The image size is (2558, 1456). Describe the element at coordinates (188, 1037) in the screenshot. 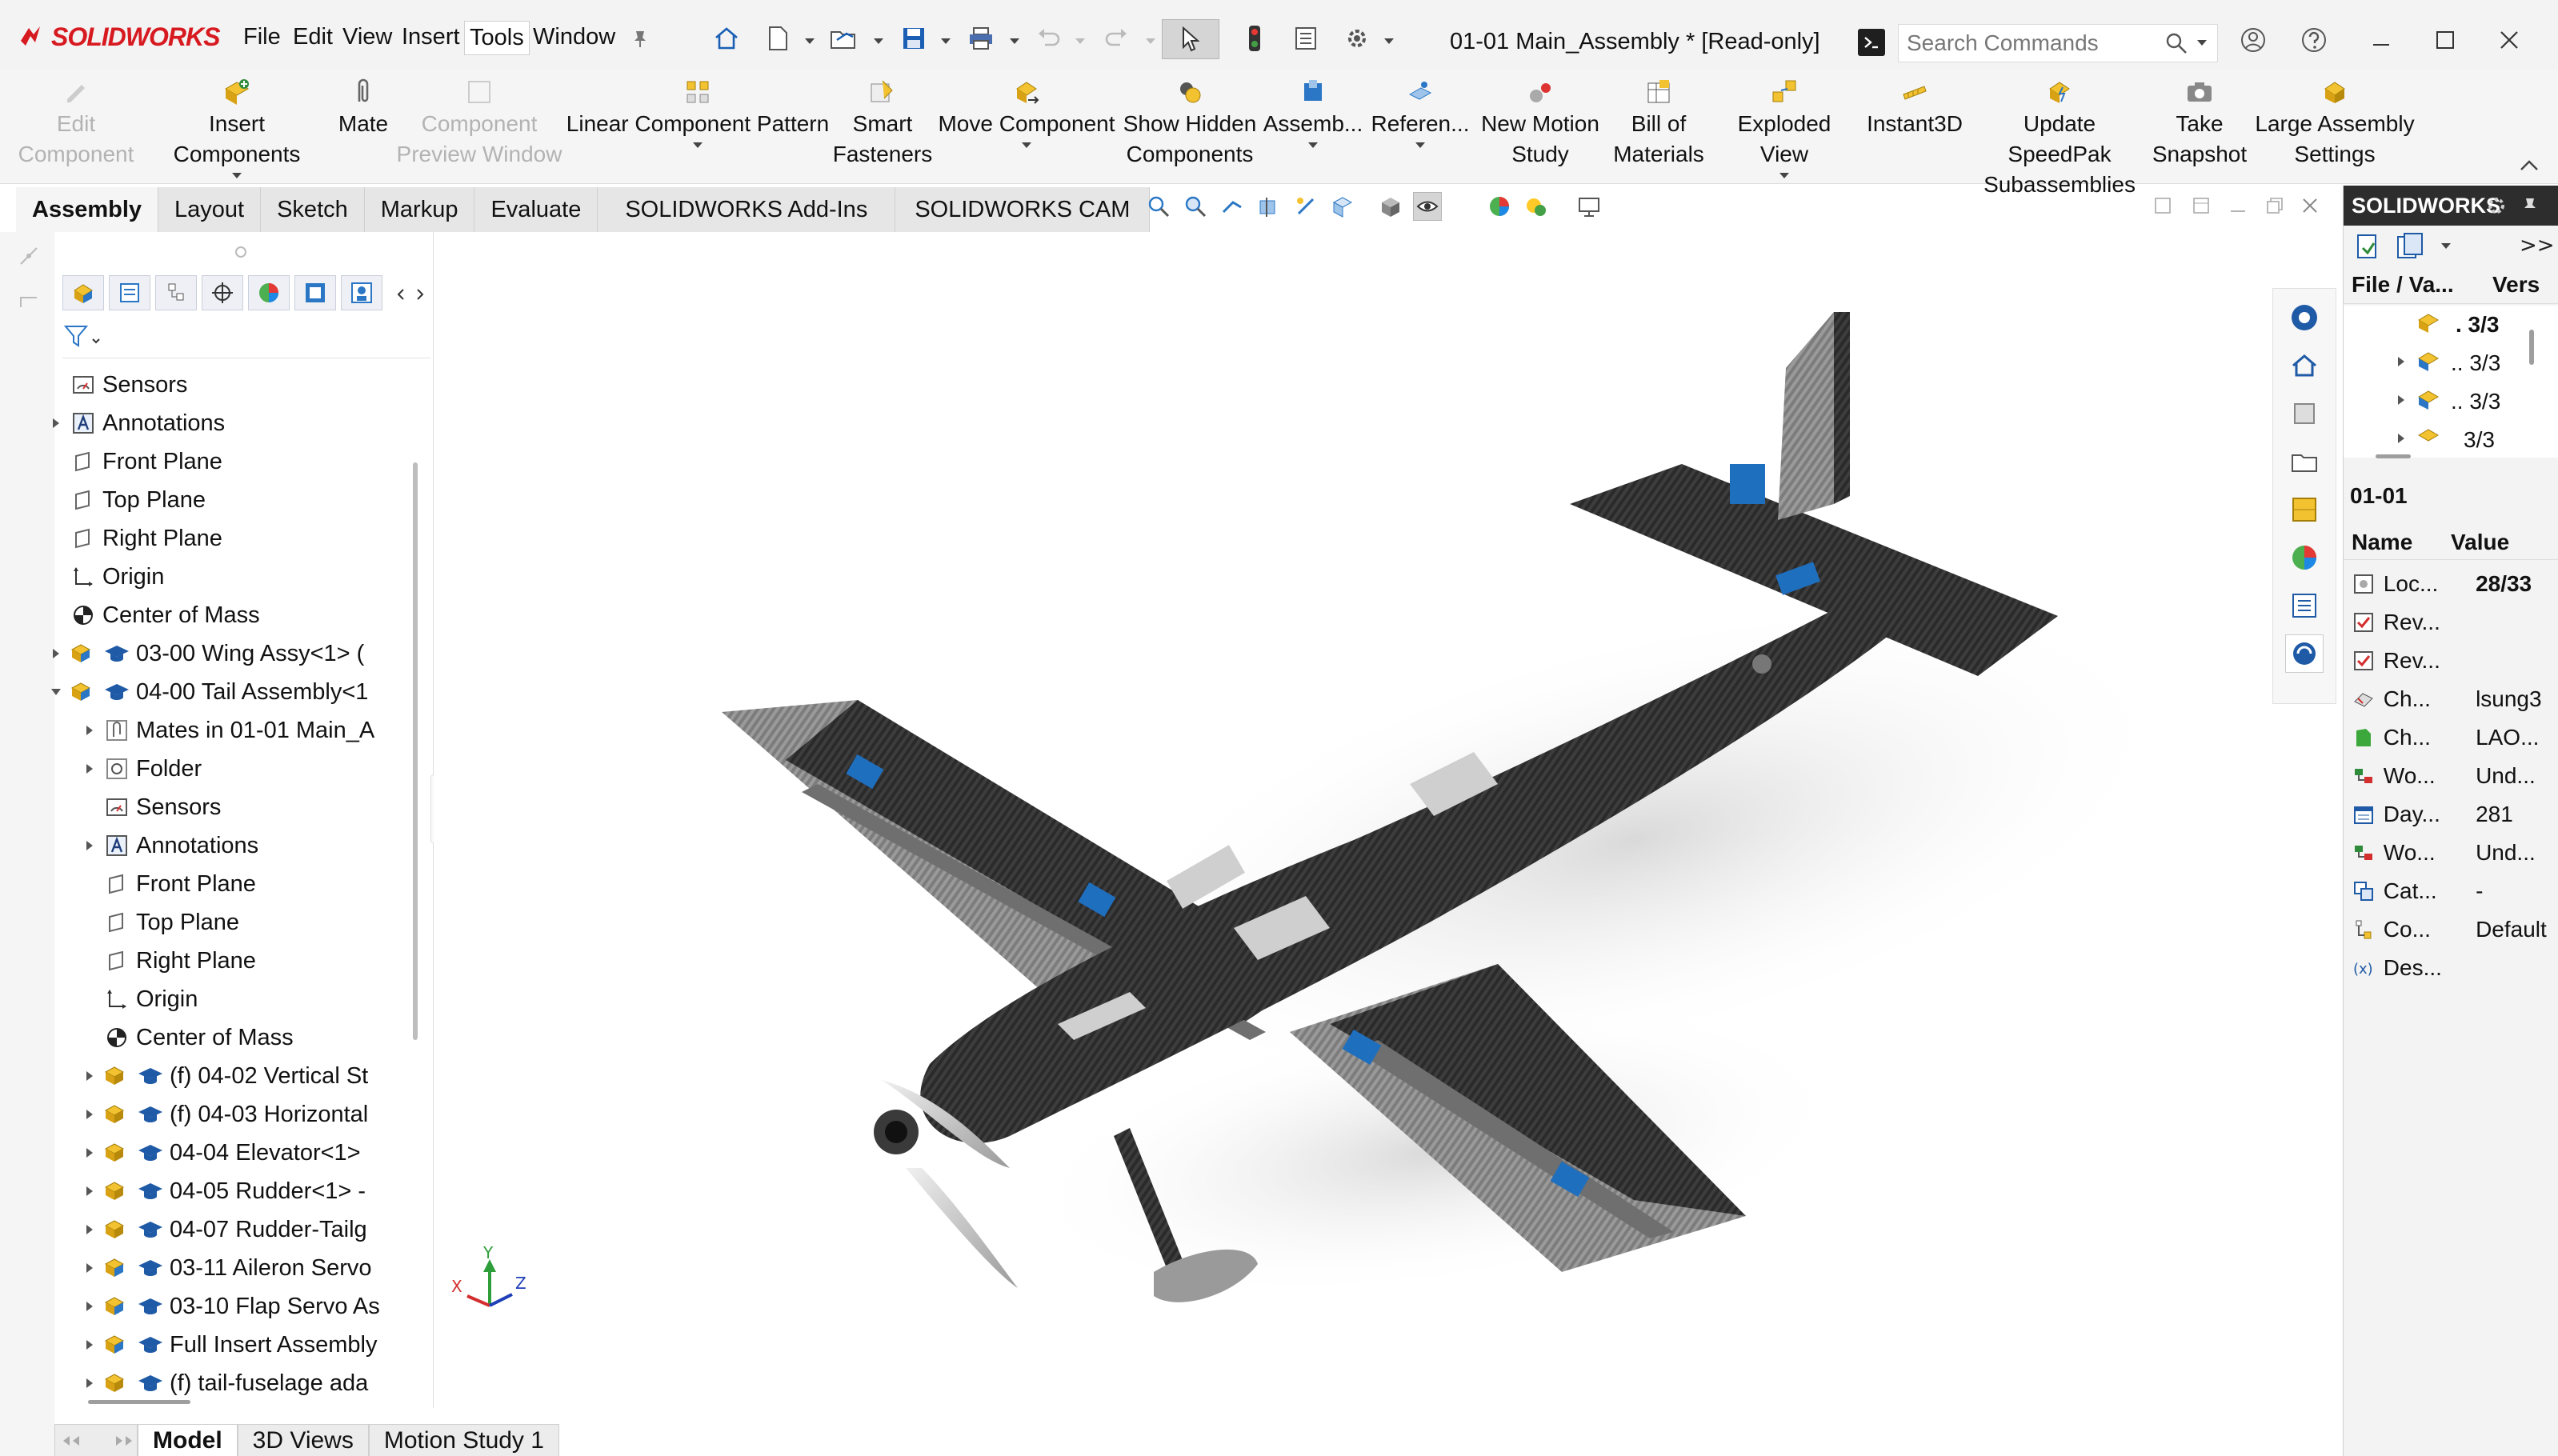

I see `tree-item: Center of Mass` at that location.